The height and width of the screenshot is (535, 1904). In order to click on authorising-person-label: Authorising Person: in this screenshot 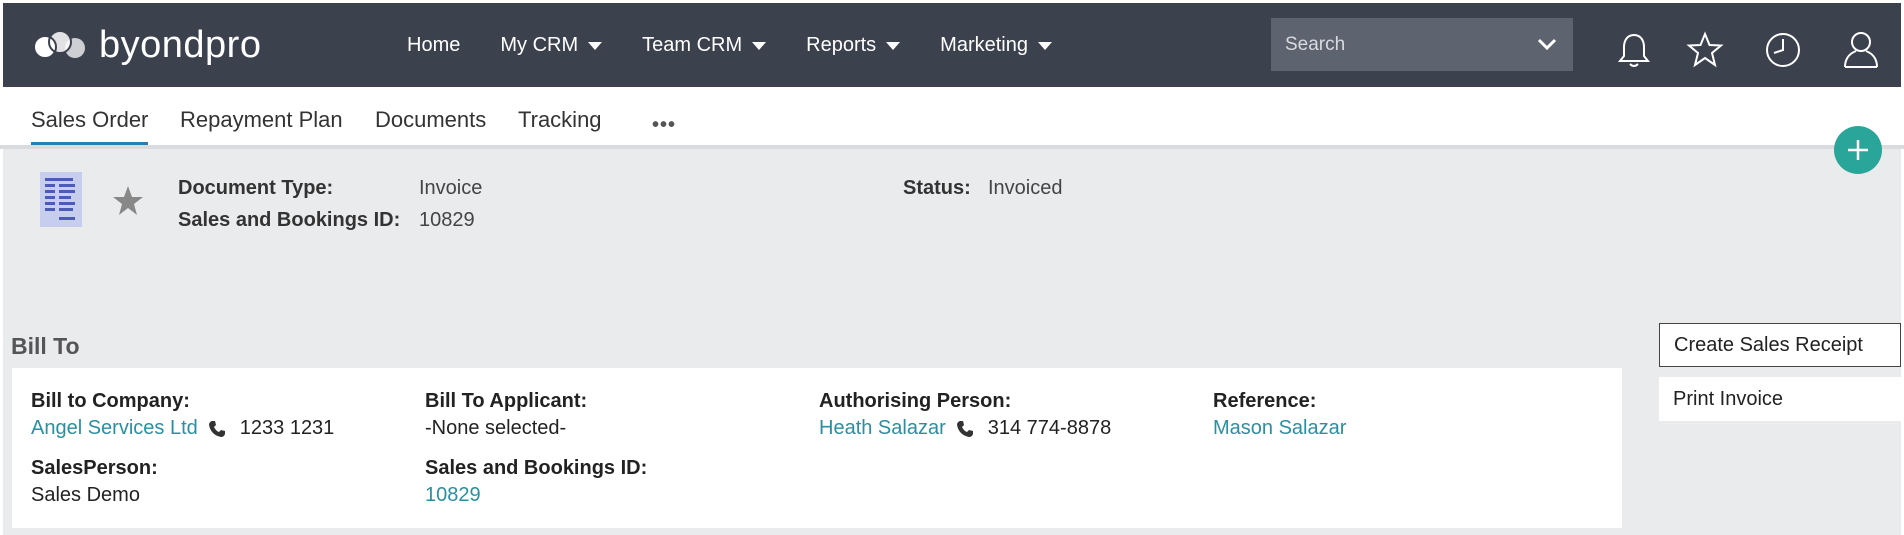, I will do `click(915, 401)`.